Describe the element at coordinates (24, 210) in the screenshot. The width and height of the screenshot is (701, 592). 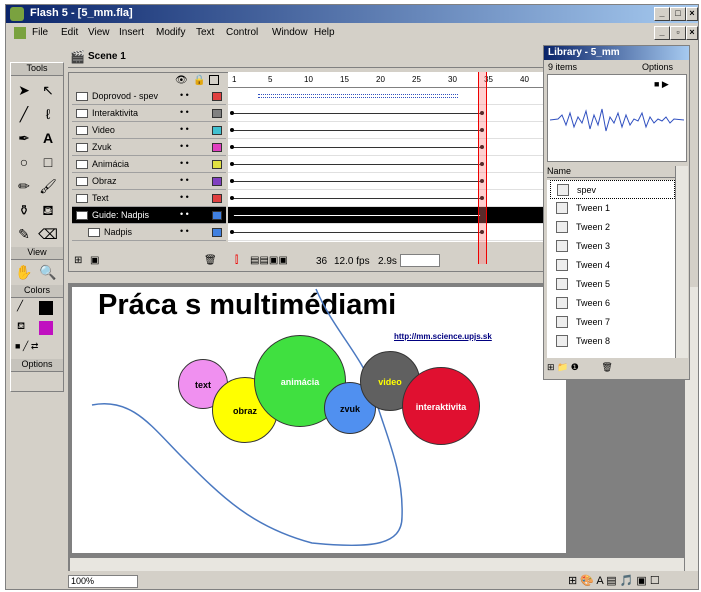
I see `ink-bottle-tool-icon: ⚱` at that location.